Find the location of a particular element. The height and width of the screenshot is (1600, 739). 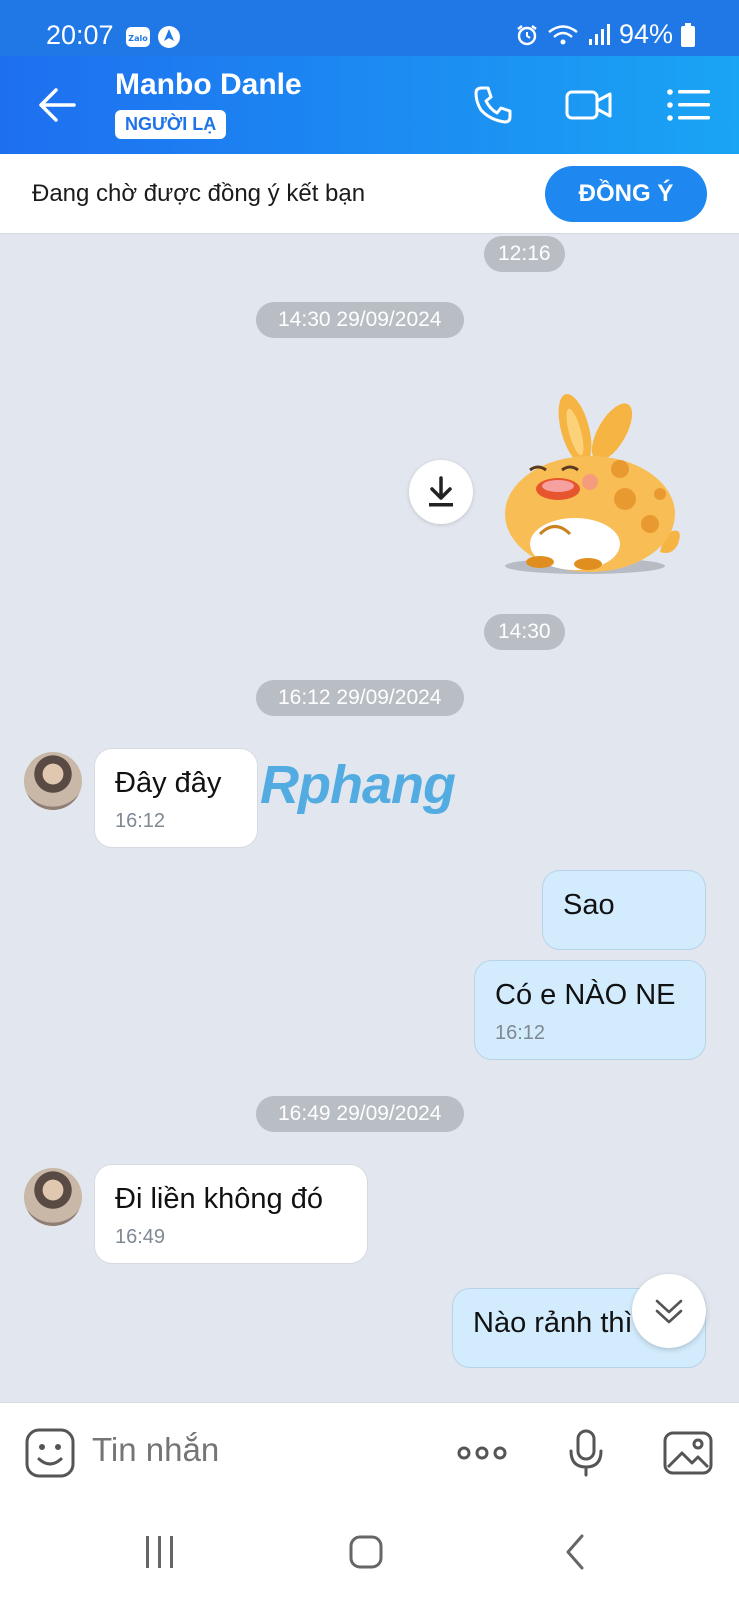

chat-header: Manbo Danle NGƯỜI LẠ is located at coordinates (369, 105).